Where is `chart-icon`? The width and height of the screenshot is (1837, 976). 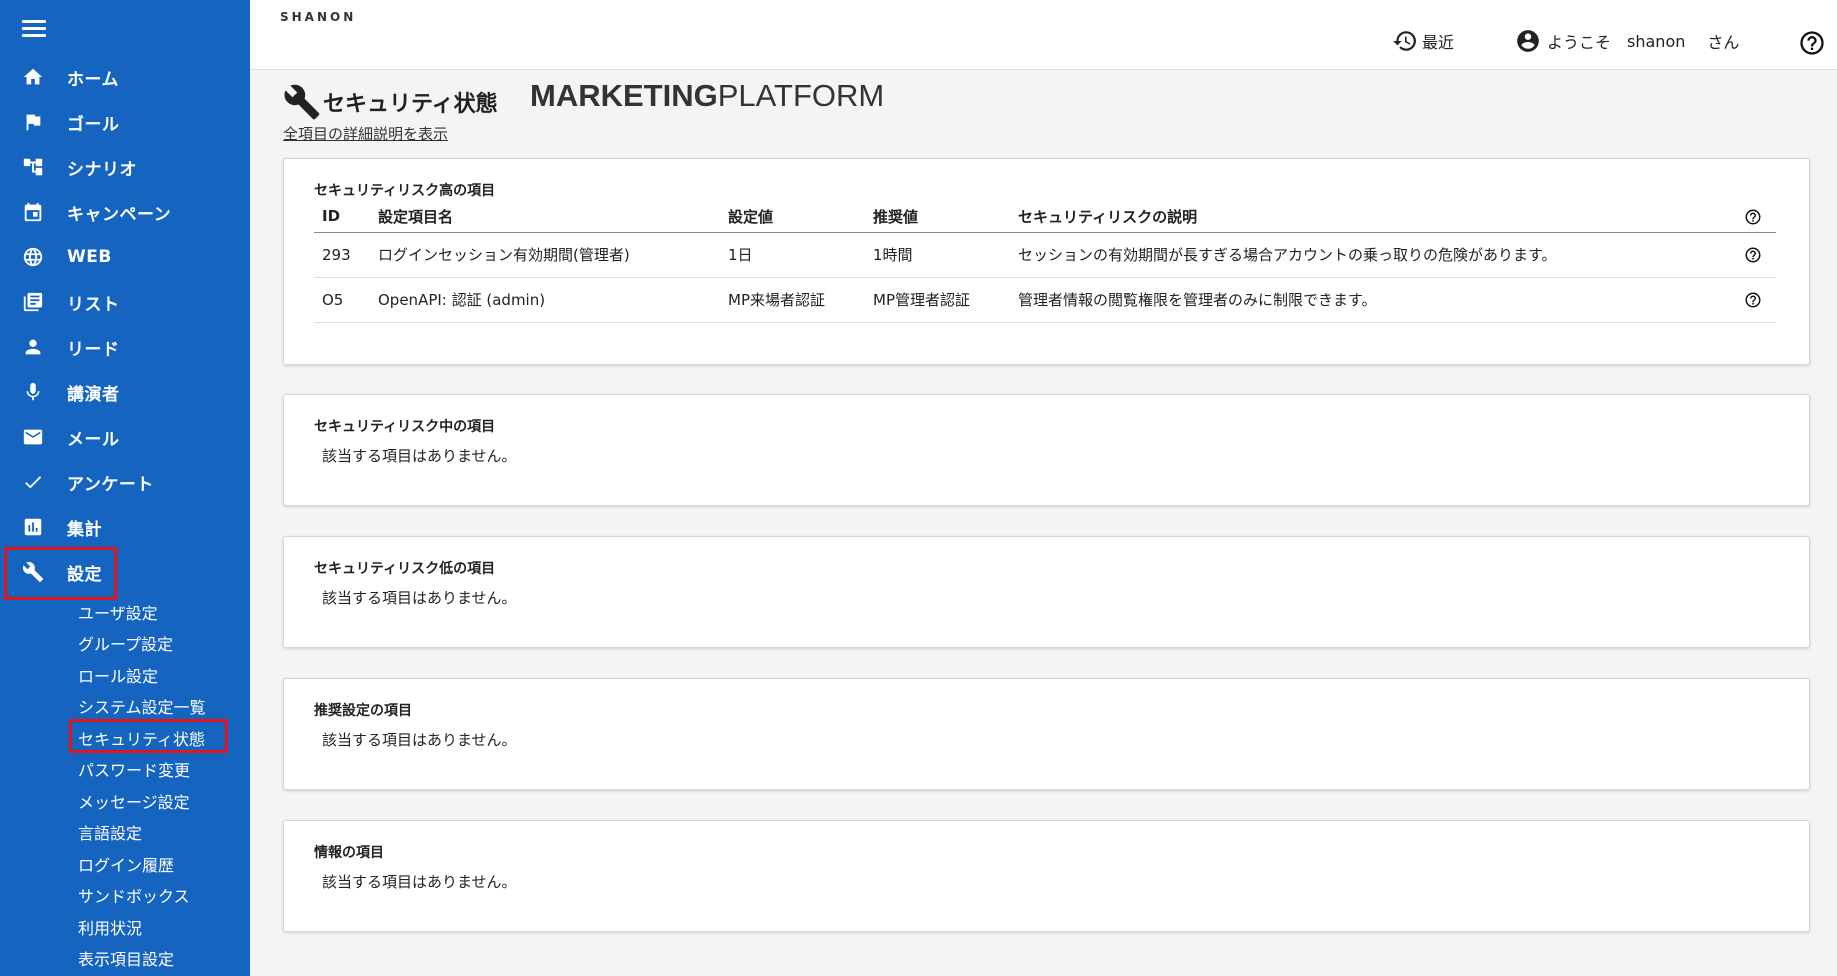 chart-icon is located at coordinates (33, 527).